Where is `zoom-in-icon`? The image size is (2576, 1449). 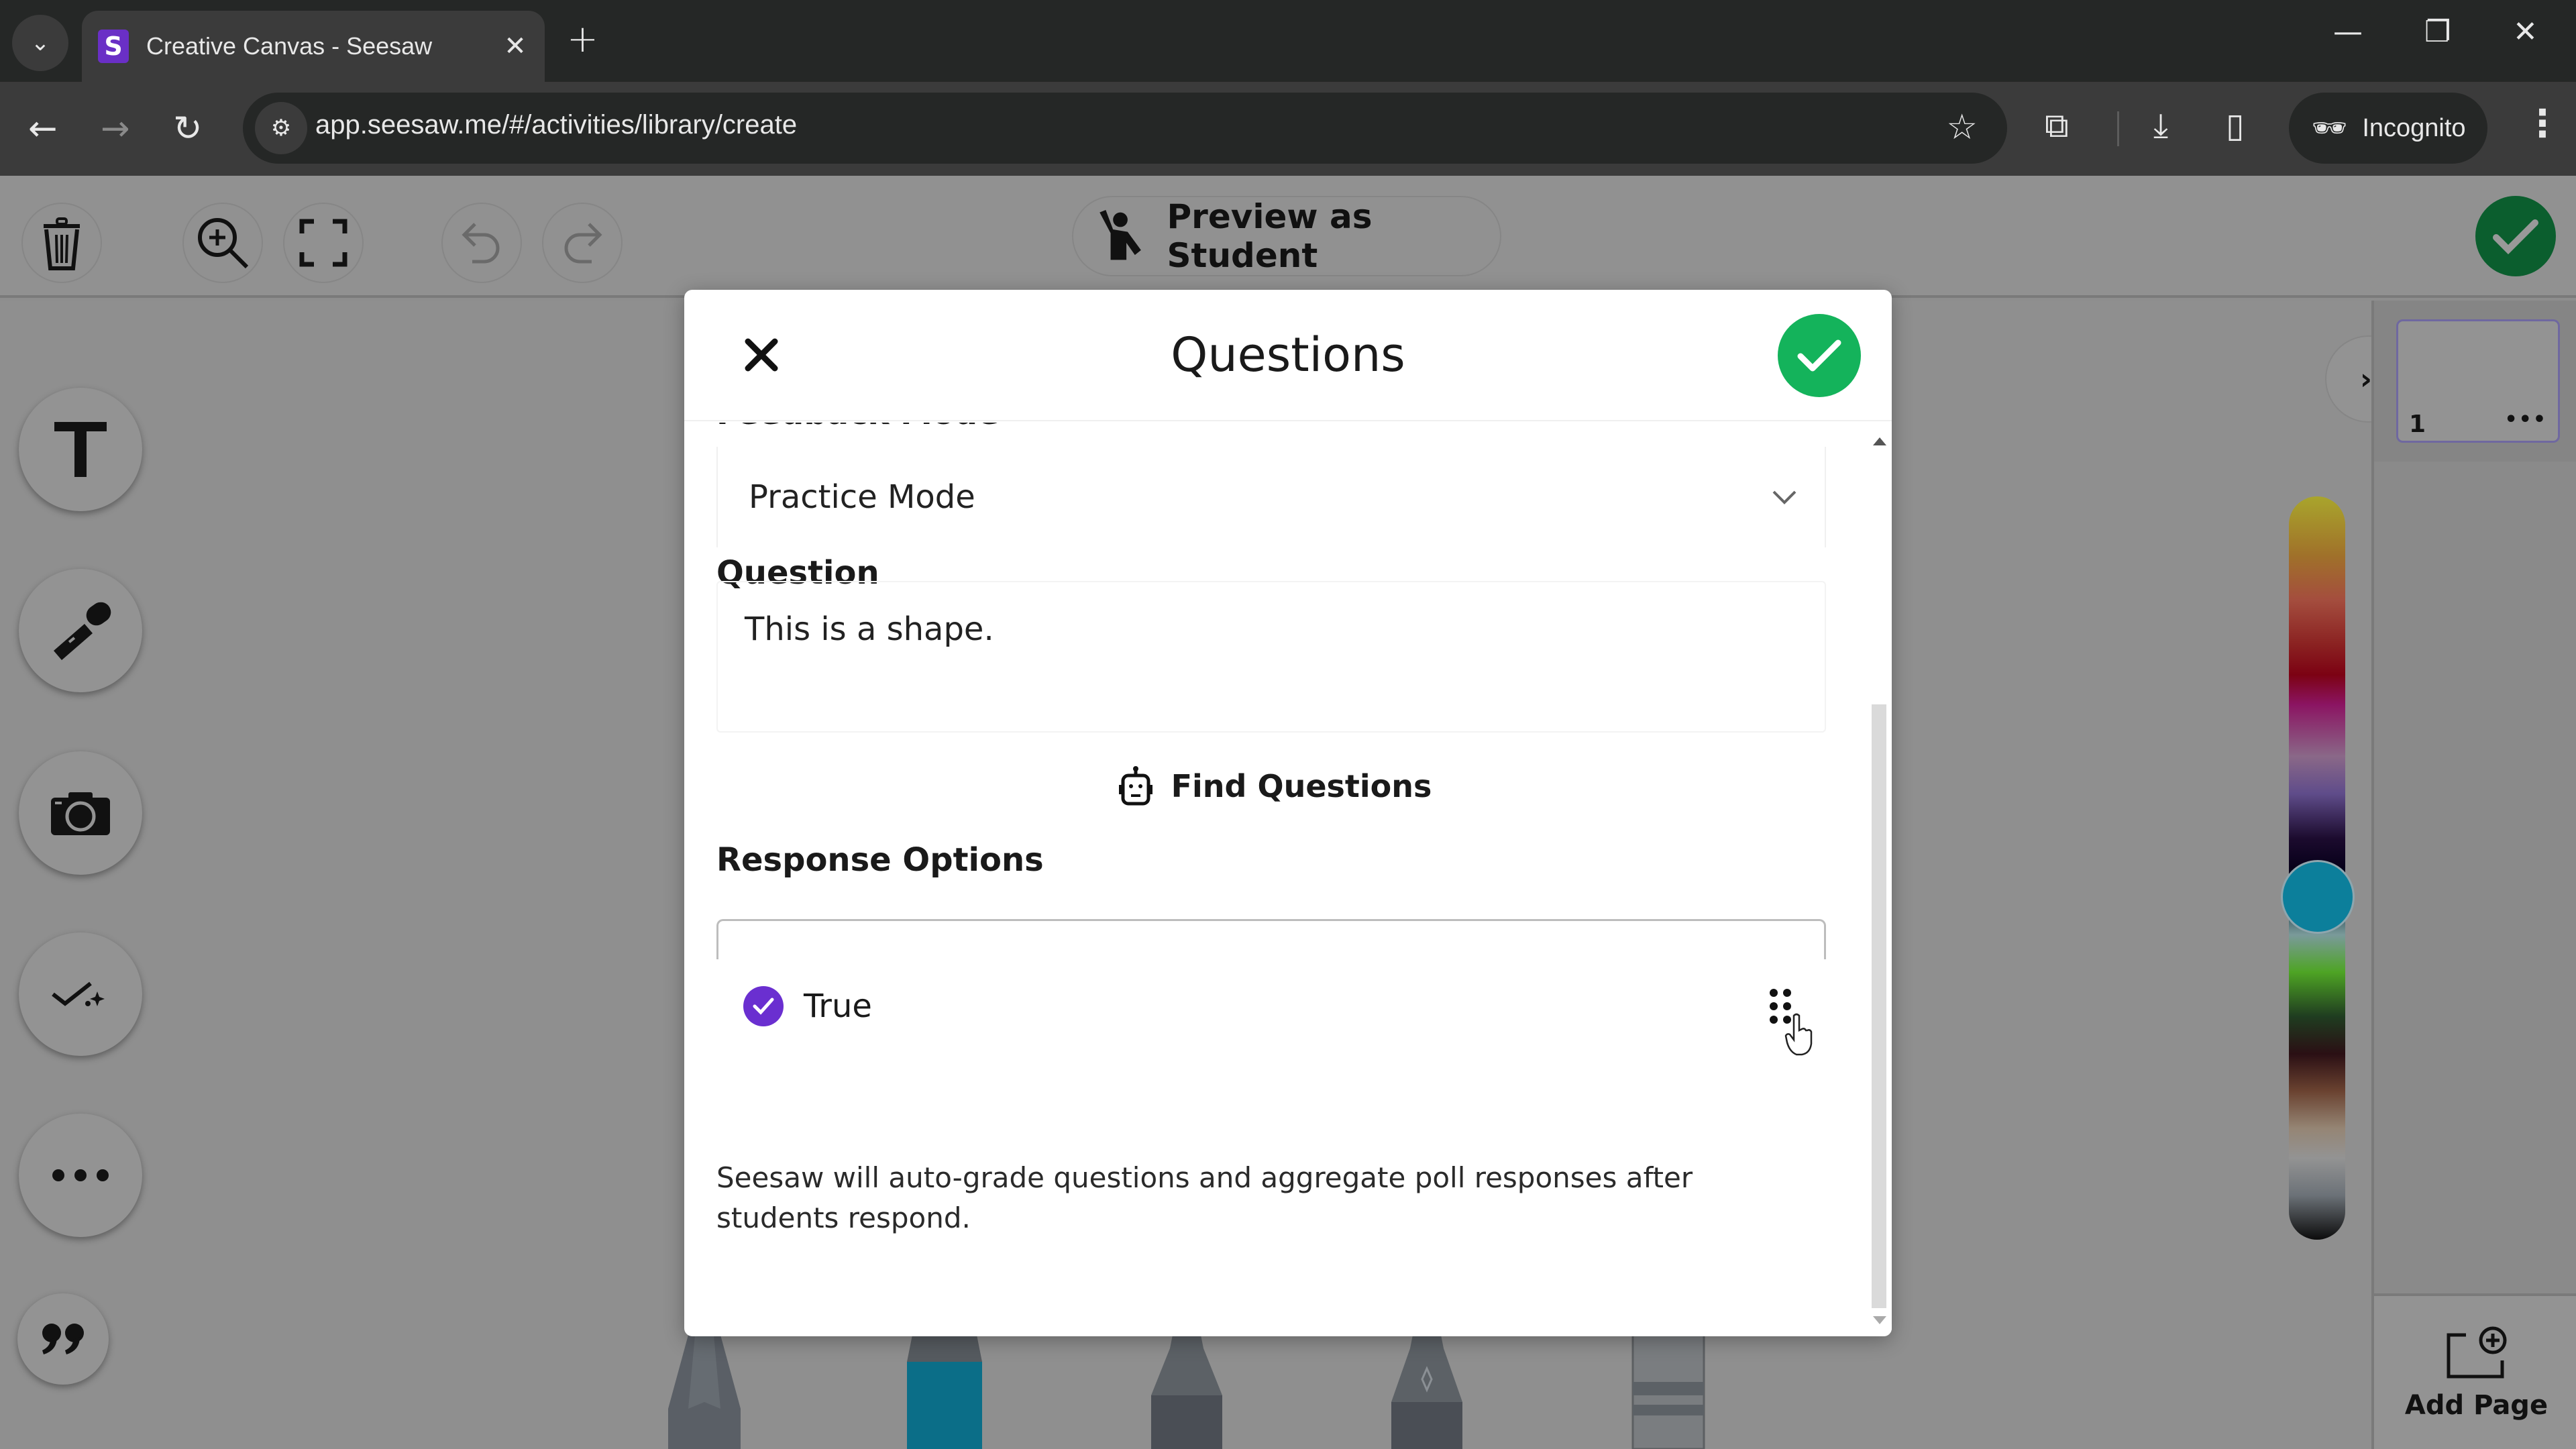 zoom-in-icon is located at coordinates (223, 243).